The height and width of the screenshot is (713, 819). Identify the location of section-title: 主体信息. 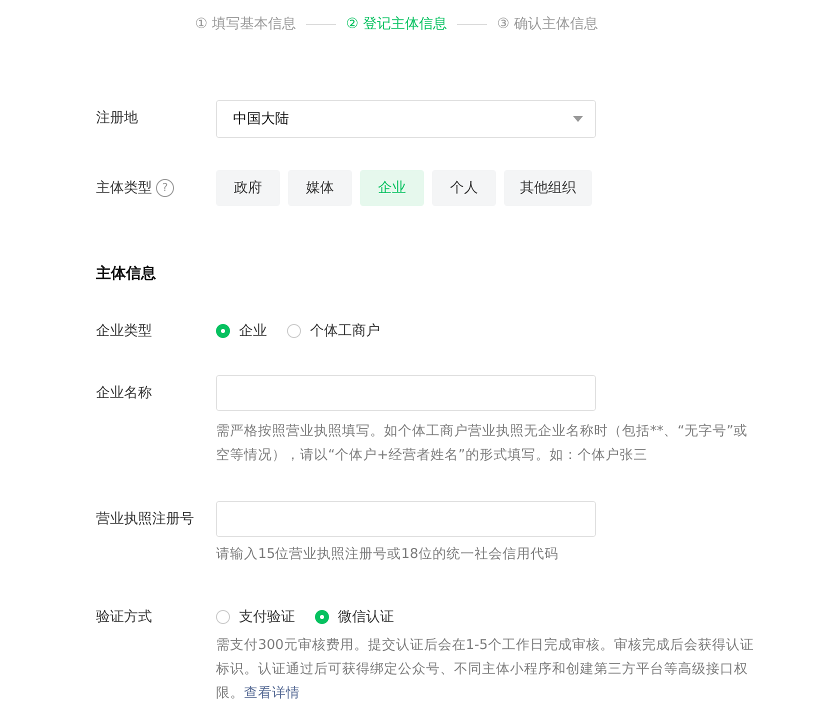
(126, 273).